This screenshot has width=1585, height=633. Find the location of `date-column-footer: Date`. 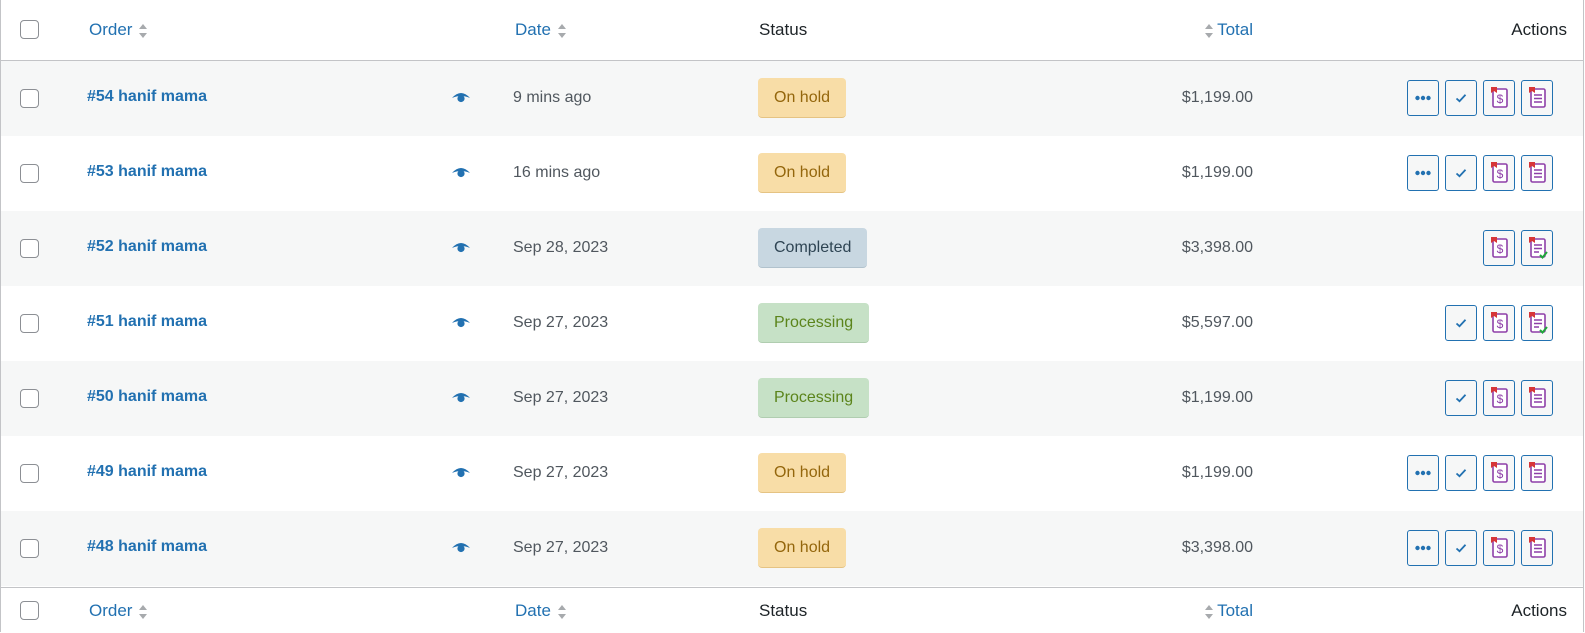

date-column-footer: Date is located at coordinates (541, 611).